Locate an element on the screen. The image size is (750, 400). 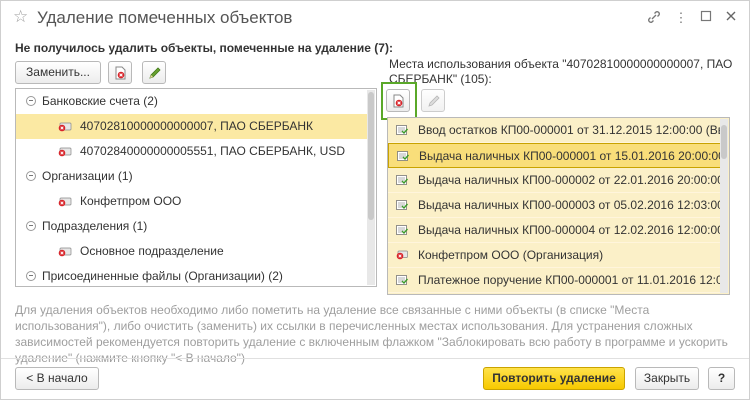
window-title: Удаление помеченных объектов is located at coordinates (165, 17).